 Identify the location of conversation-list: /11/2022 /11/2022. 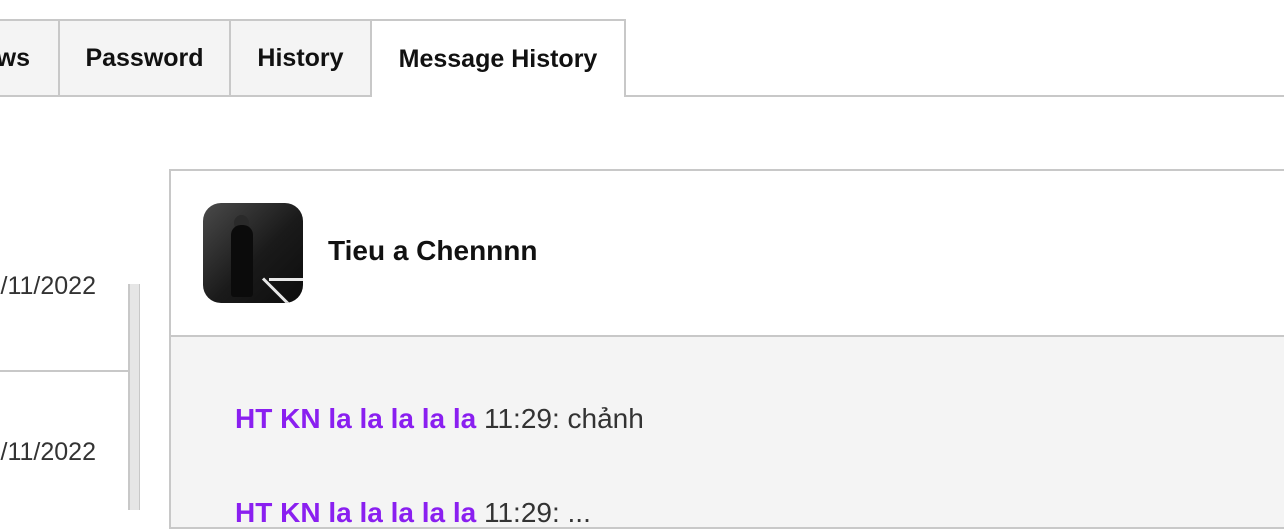
(70, 391).